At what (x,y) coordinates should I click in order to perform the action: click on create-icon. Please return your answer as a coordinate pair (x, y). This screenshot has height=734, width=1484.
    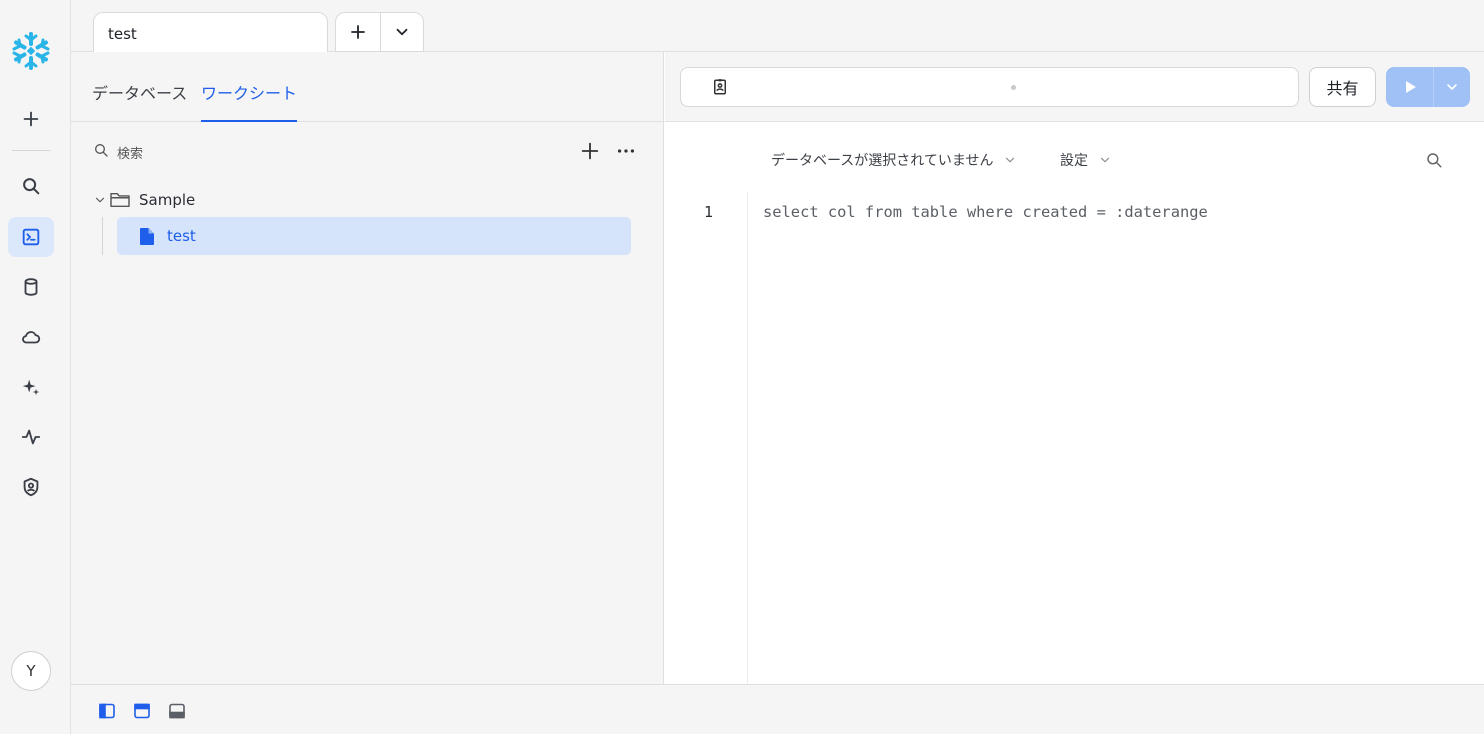
    Looking at the image, I should click on (31, 119).